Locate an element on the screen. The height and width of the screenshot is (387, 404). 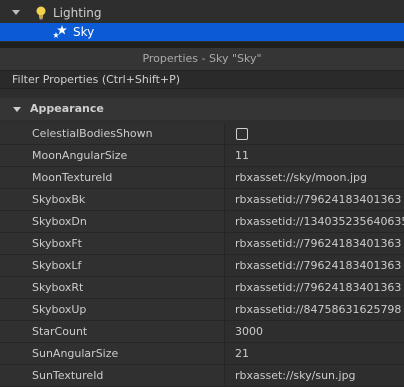
property-name: SunTextureId is located at coordinates (112, 375).